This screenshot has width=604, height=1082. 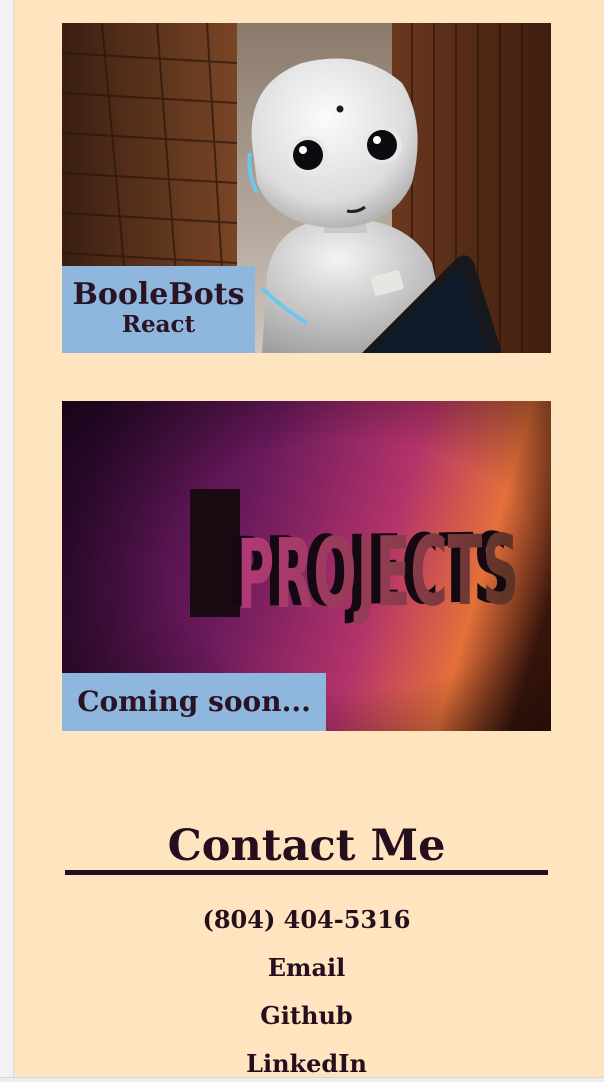 I want to click on github-link: Github, so click(x=306, y=1015).